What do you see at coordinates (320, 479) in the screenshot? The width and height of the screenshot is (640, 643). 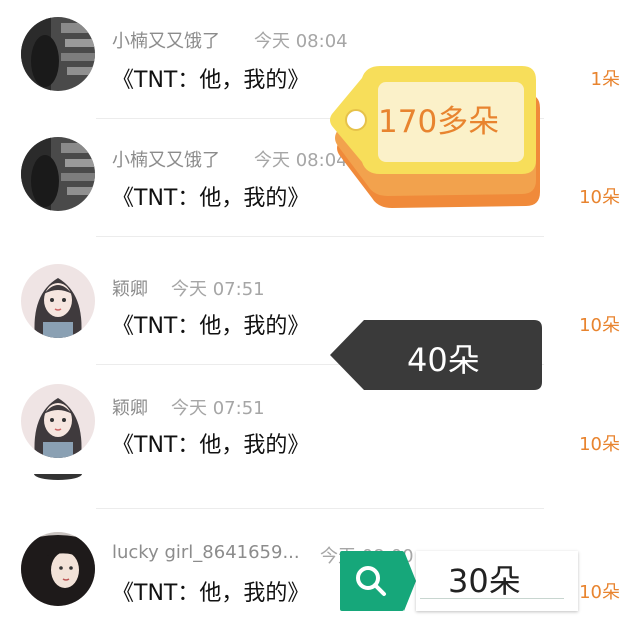 I see `cropped-row-strip: ᐟ ᐟ` at bounding box center [320, 479].